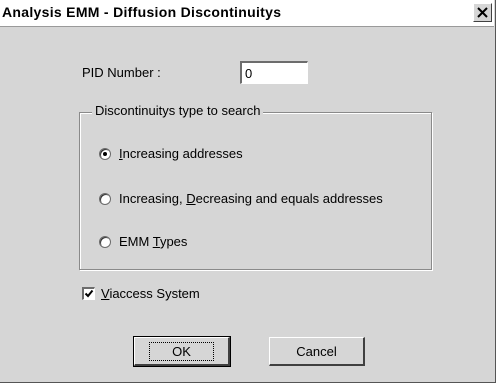  What do you see at coordinates (142, 12) in the screenshot?
I see `window-title: Analysis EMM - Diffusion Discontinuitys` at bounding box center [142, 12].